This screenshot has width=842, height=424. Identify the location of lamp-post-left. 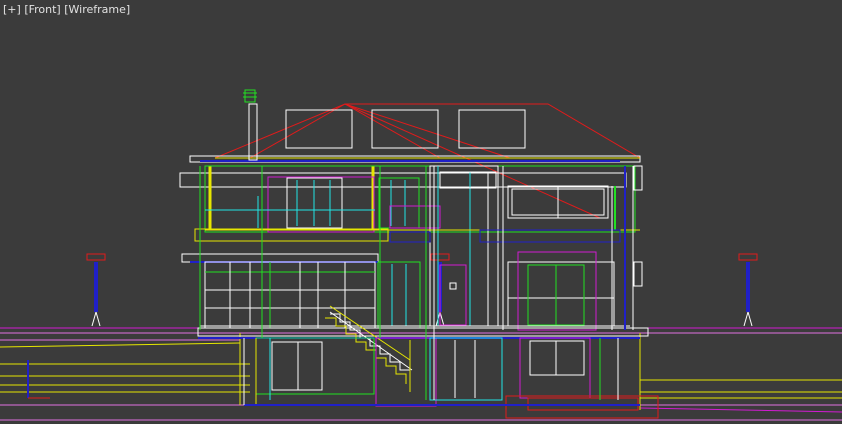
(96, 290).